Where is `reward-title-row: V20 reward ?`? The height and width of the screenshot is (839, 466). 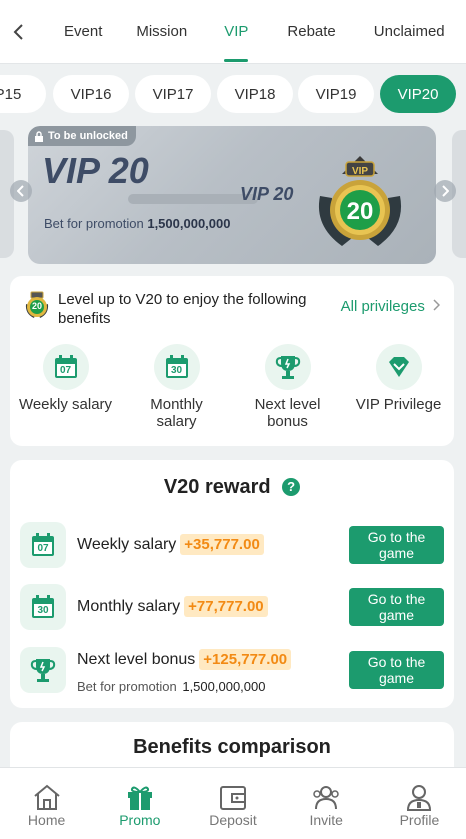
reward-title-row: V20 reward ? is located at coordinates (232, 487).